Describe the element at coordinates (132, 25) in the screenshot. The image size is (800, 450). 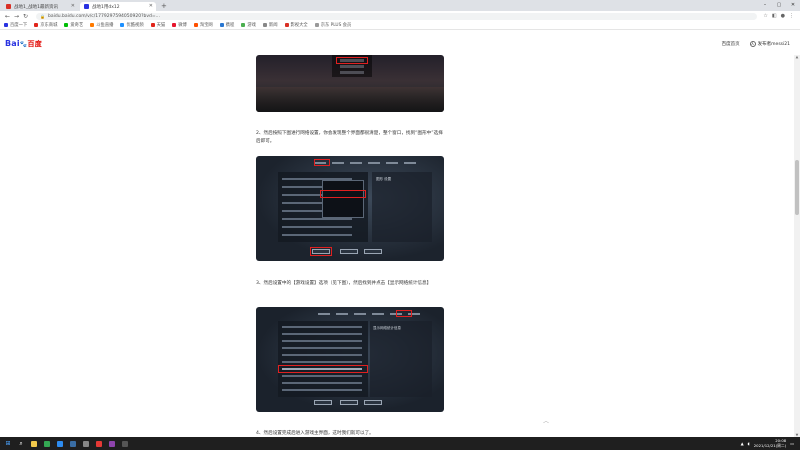
I see `bookmark-item: 优酷视频` at that location.